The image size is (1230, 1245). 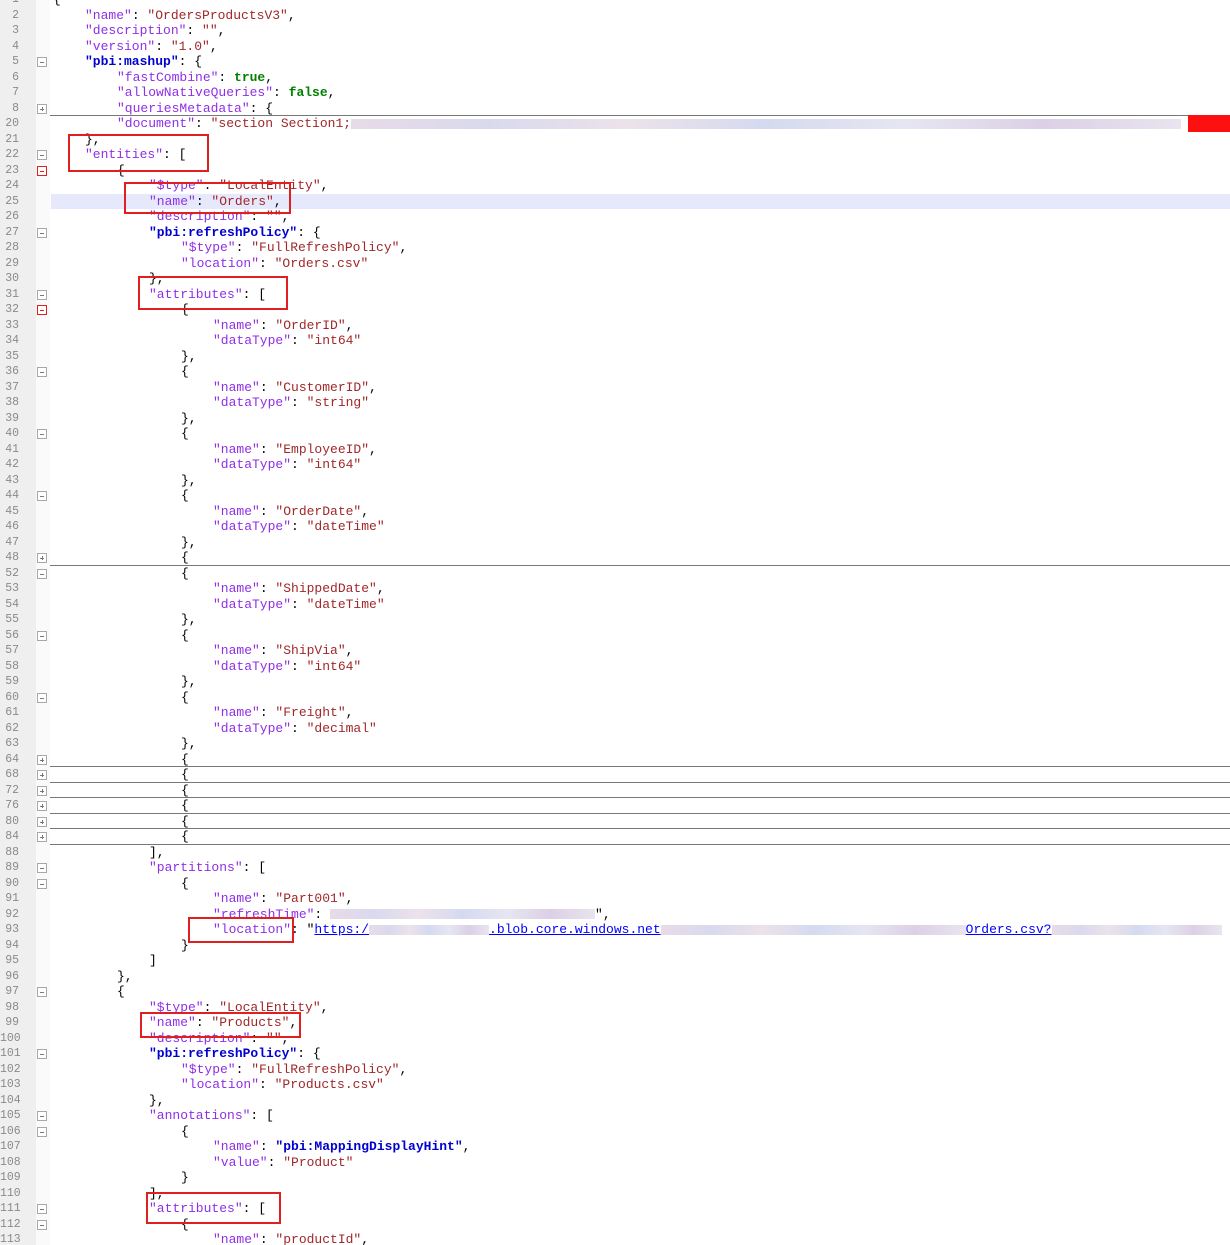 What do you see at coordinates (615, 124) in the screenshot?
I see `code-line: 20 "document": "section Section1;` at bounding box center [615, 124].